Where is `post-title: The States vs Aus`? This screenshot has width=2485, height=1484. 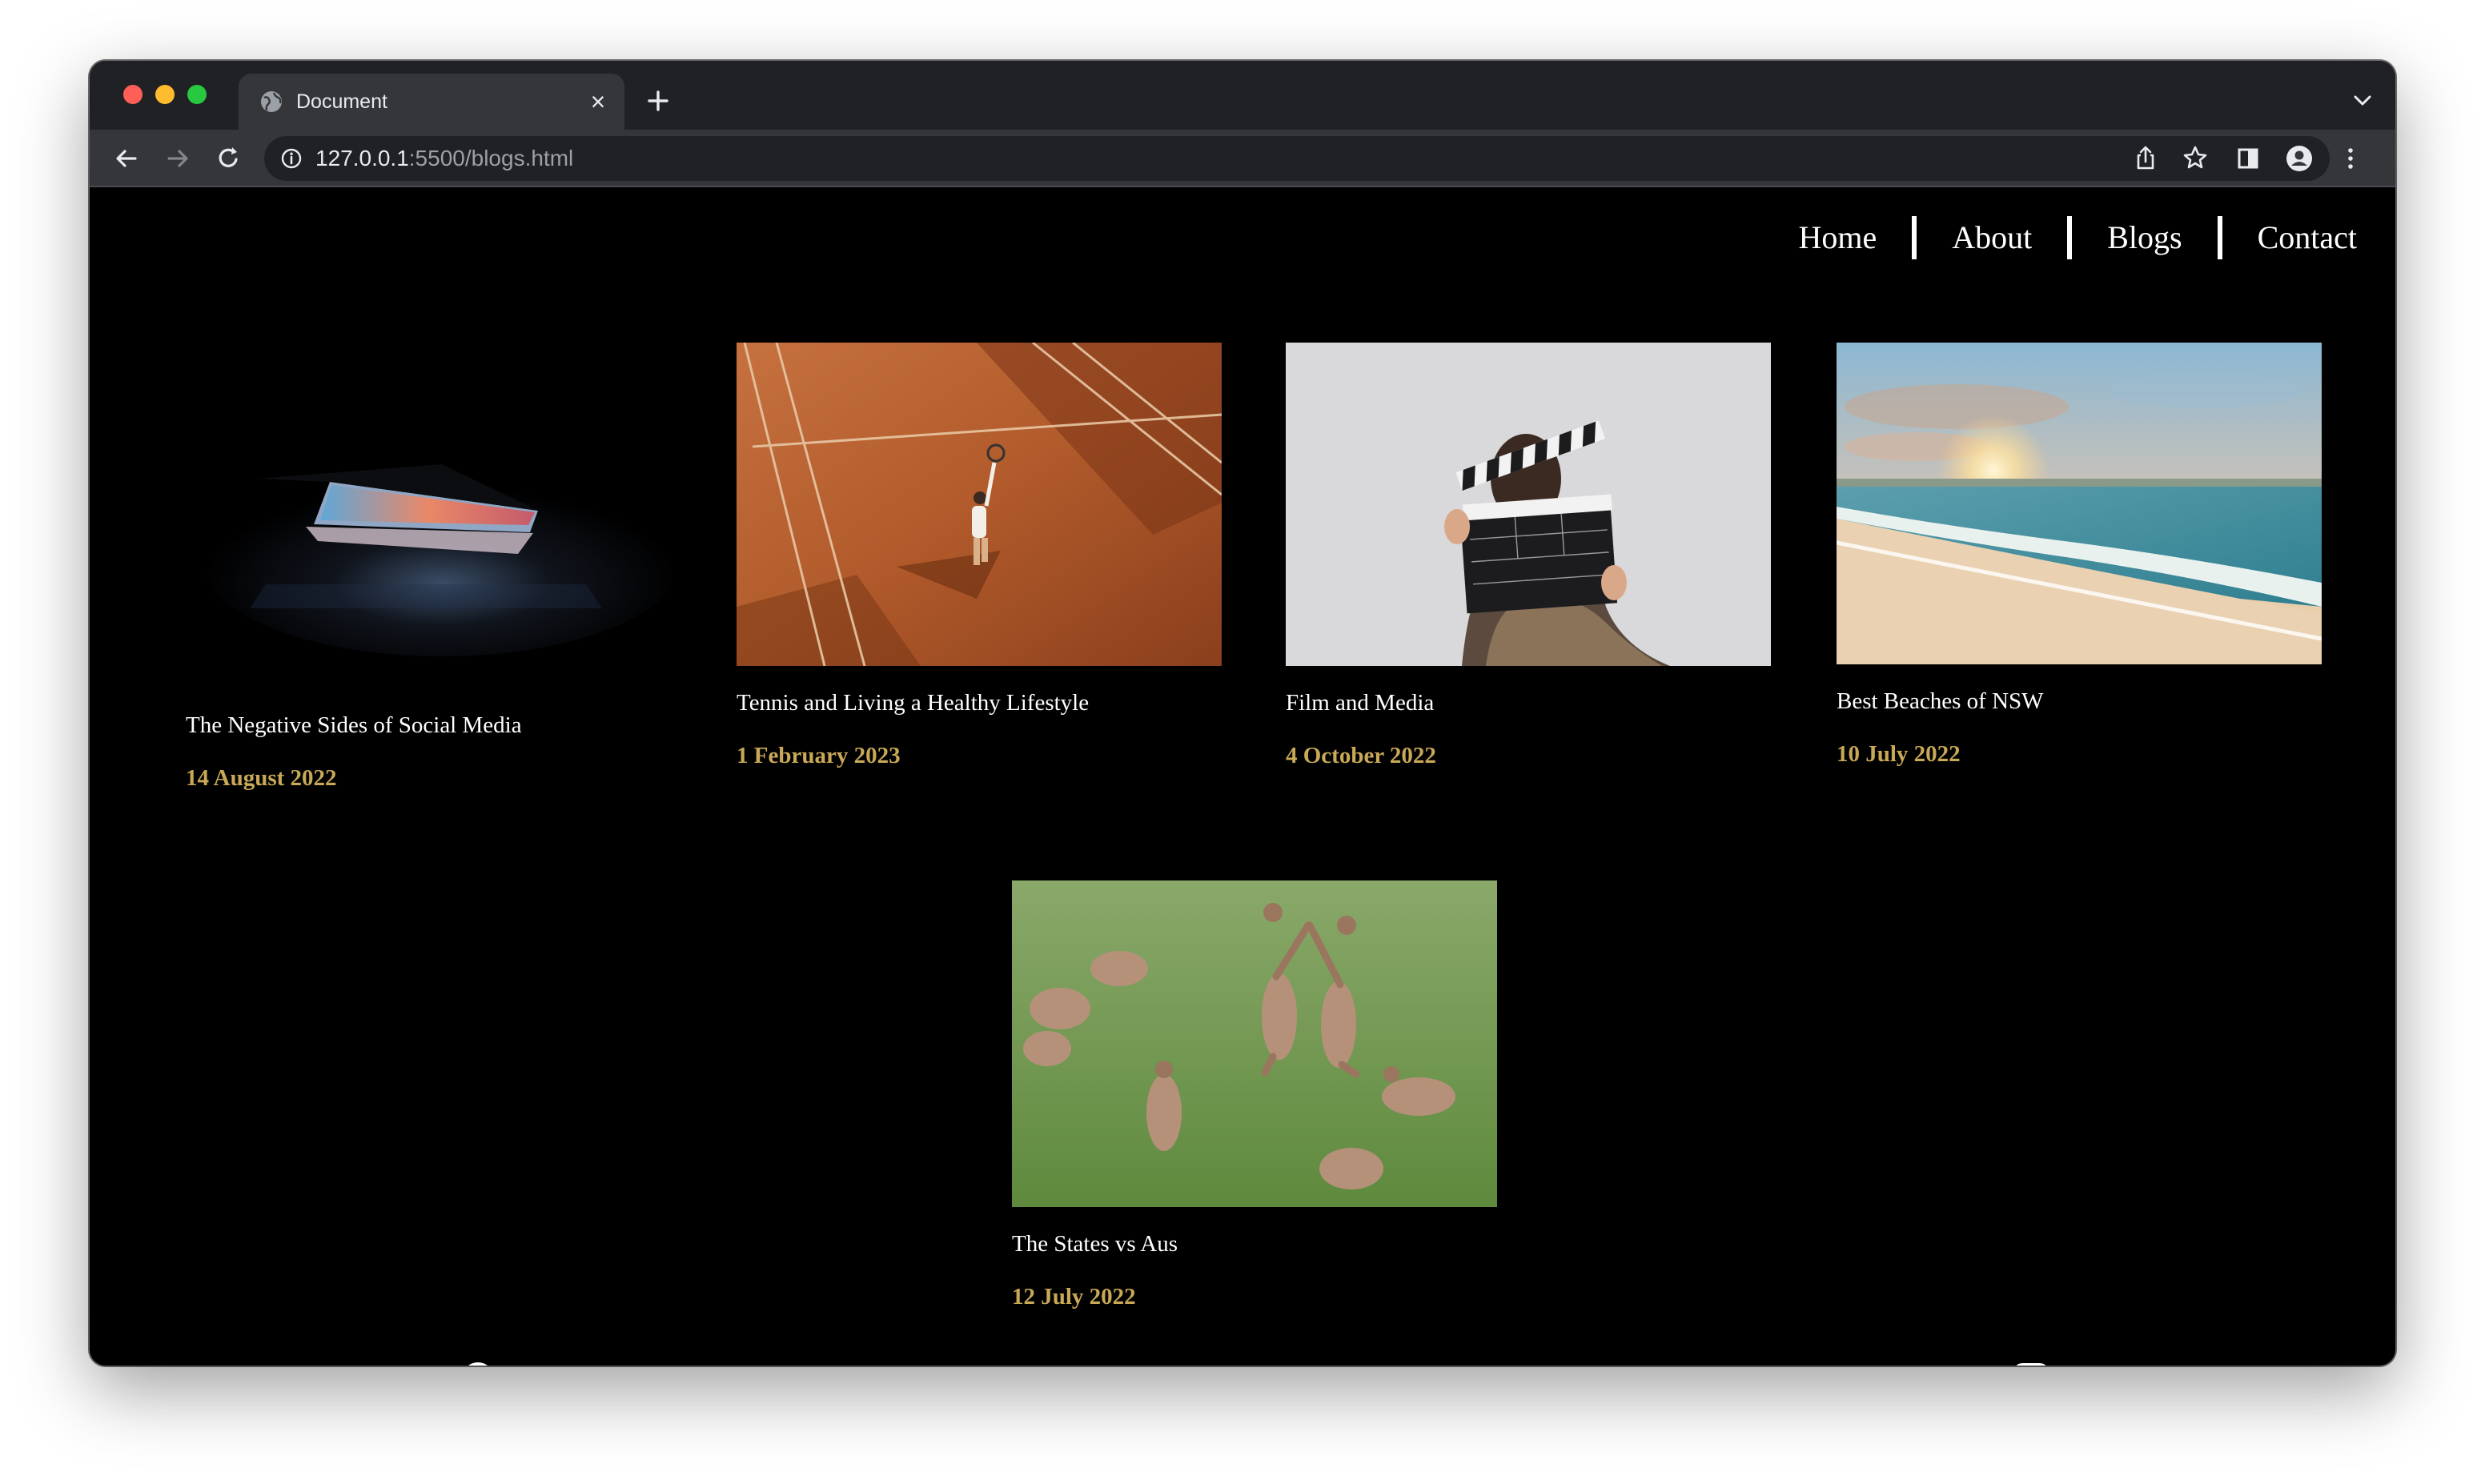 post-title: The States vs Aus is located at coordinates (1254, 1243).